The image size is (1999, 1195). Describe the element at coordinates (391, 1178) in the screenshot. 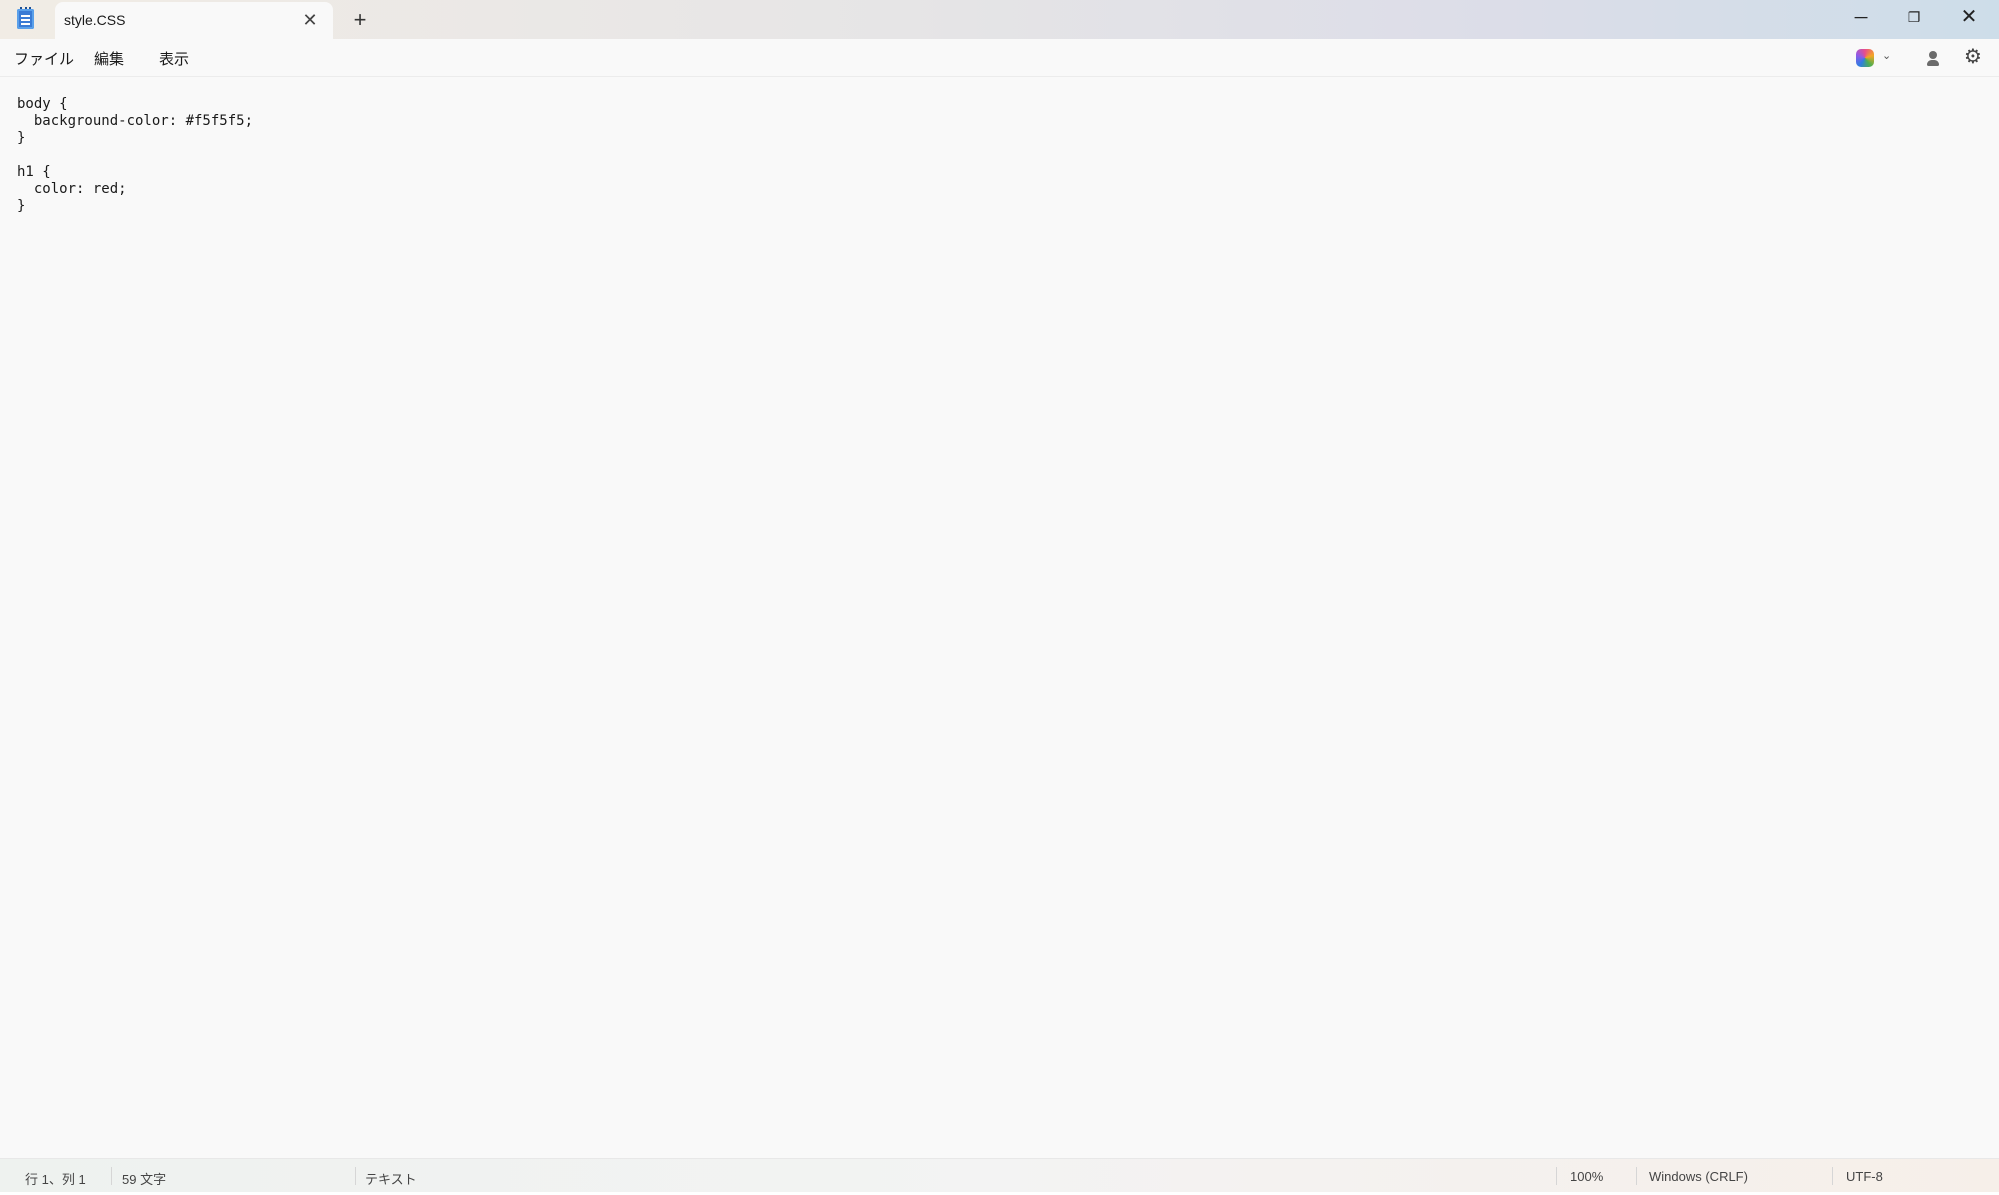

I see `text-mode: テキスト` at that location.